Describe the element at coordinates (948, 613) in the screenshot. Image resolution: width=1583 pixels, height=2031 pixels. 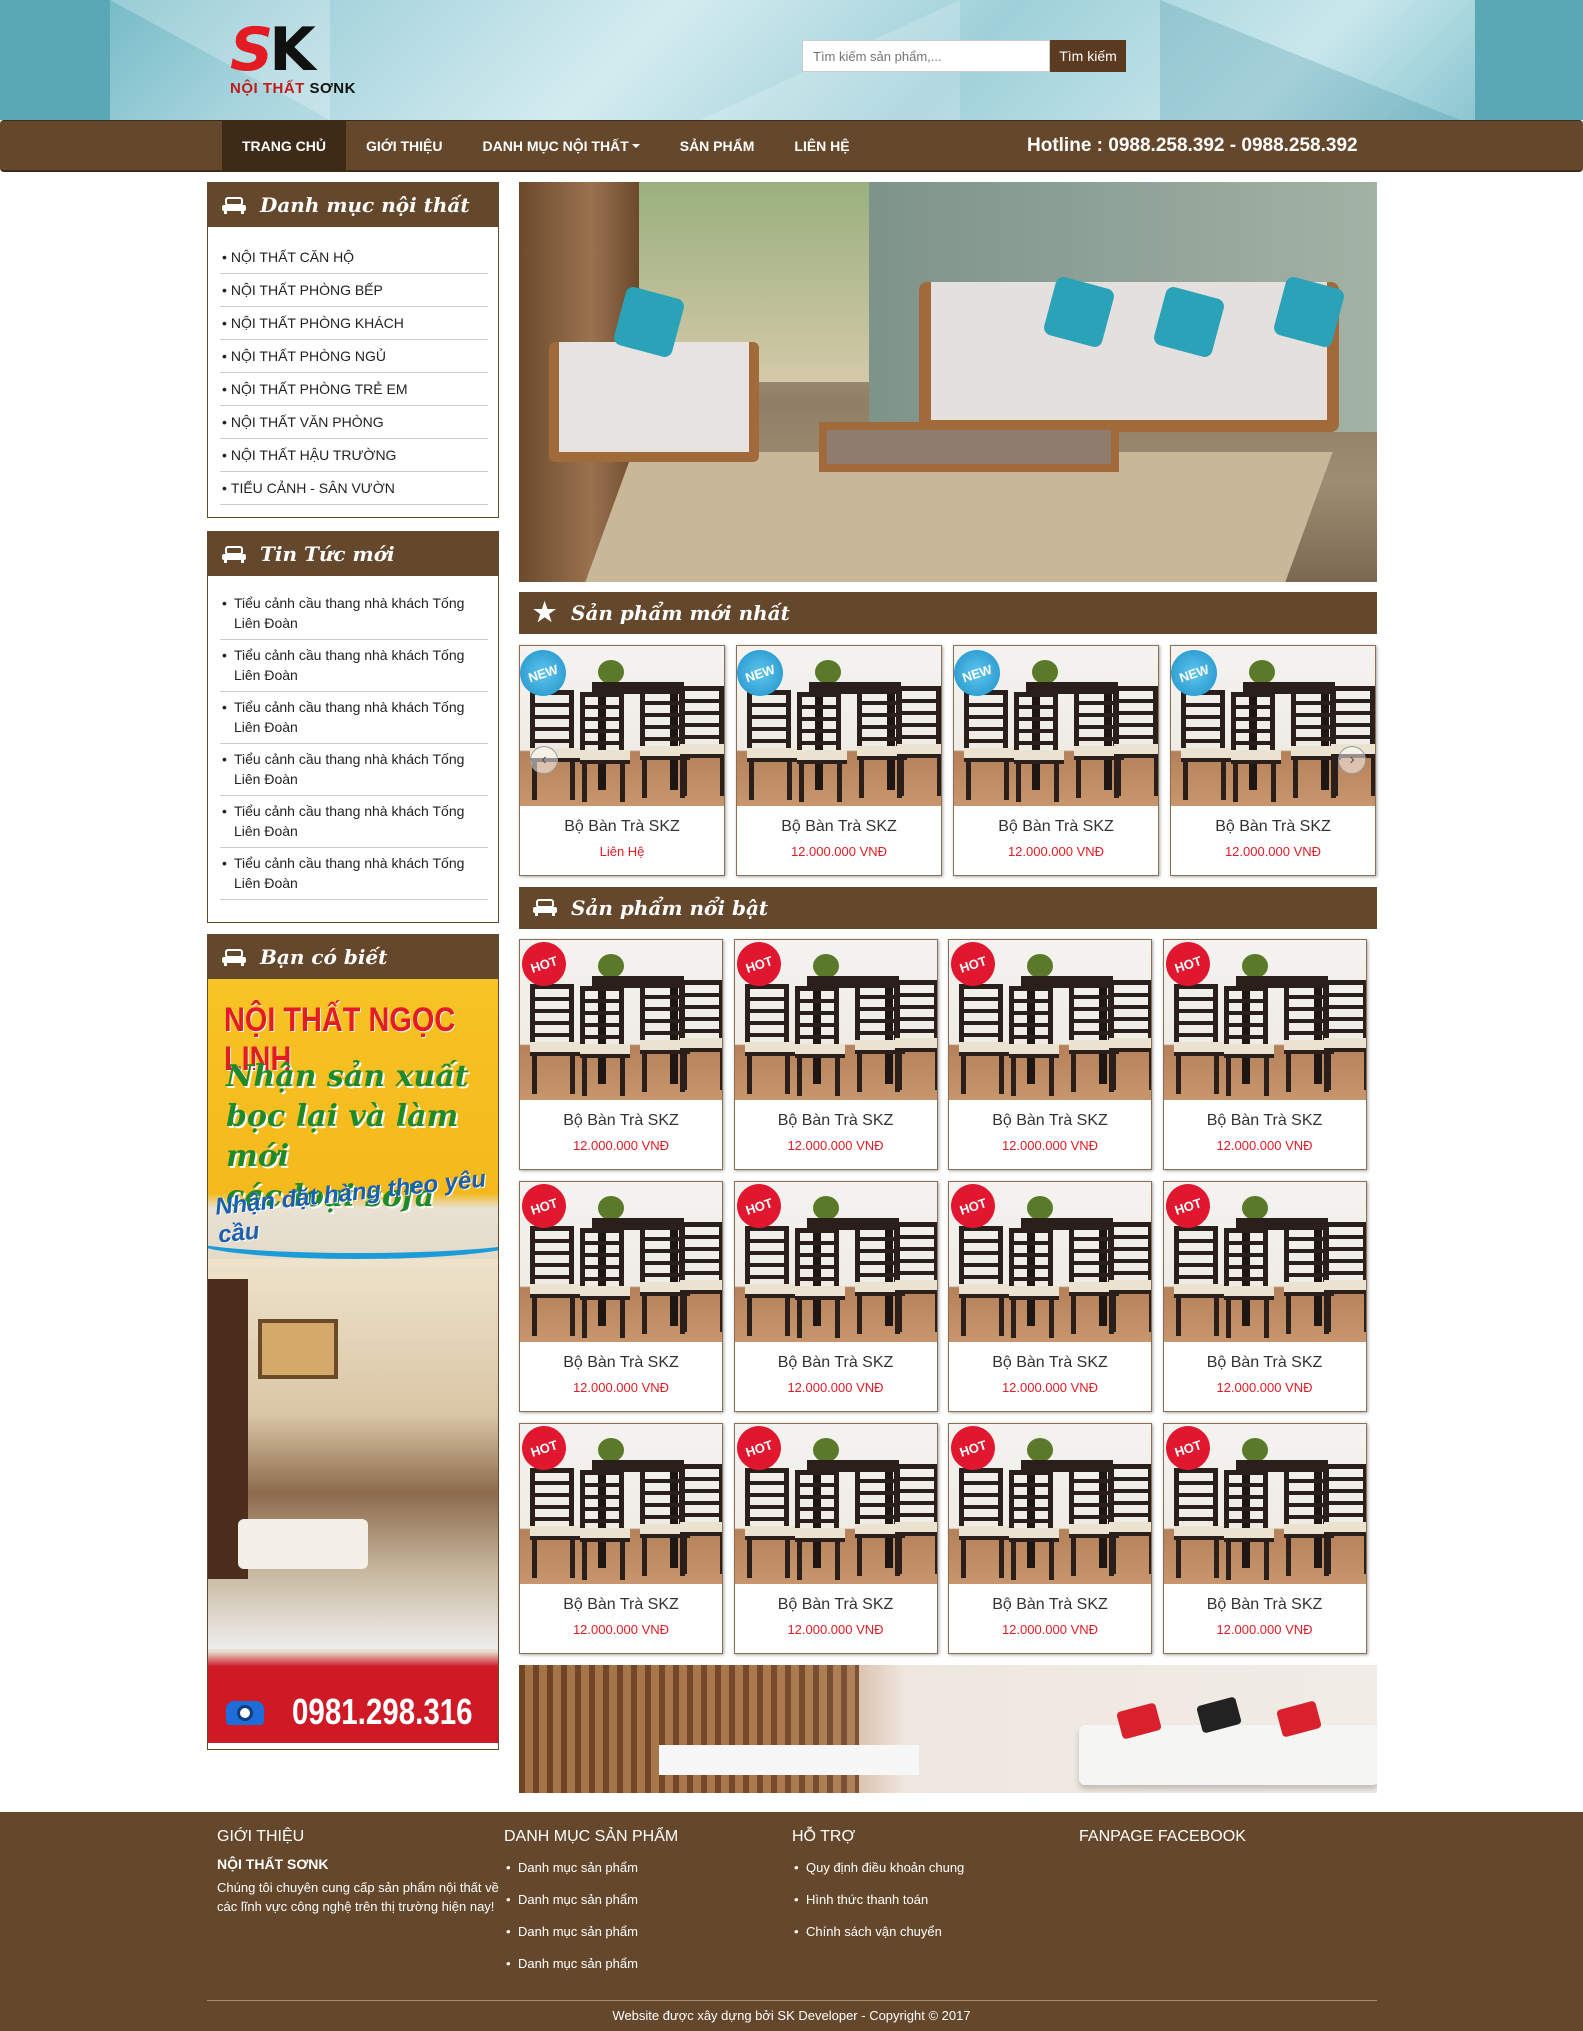
I see `new-products-header: ★ Sản phẩm mới nhất` at that location.